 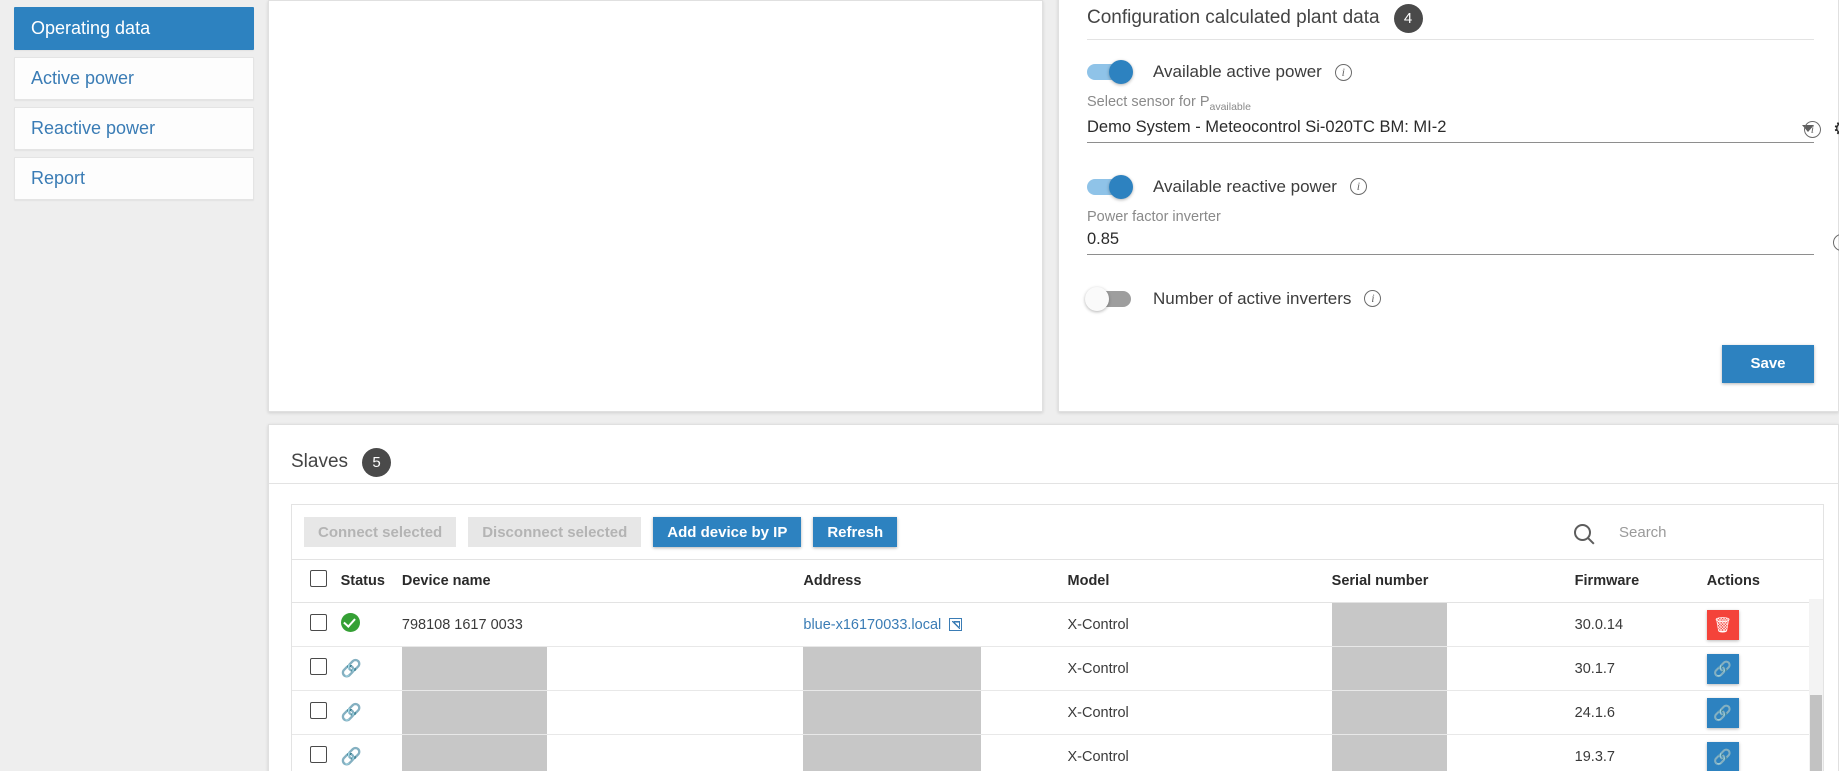 I want to click on status-disconnected-icon: 🔗, so click(x=351, y=756).